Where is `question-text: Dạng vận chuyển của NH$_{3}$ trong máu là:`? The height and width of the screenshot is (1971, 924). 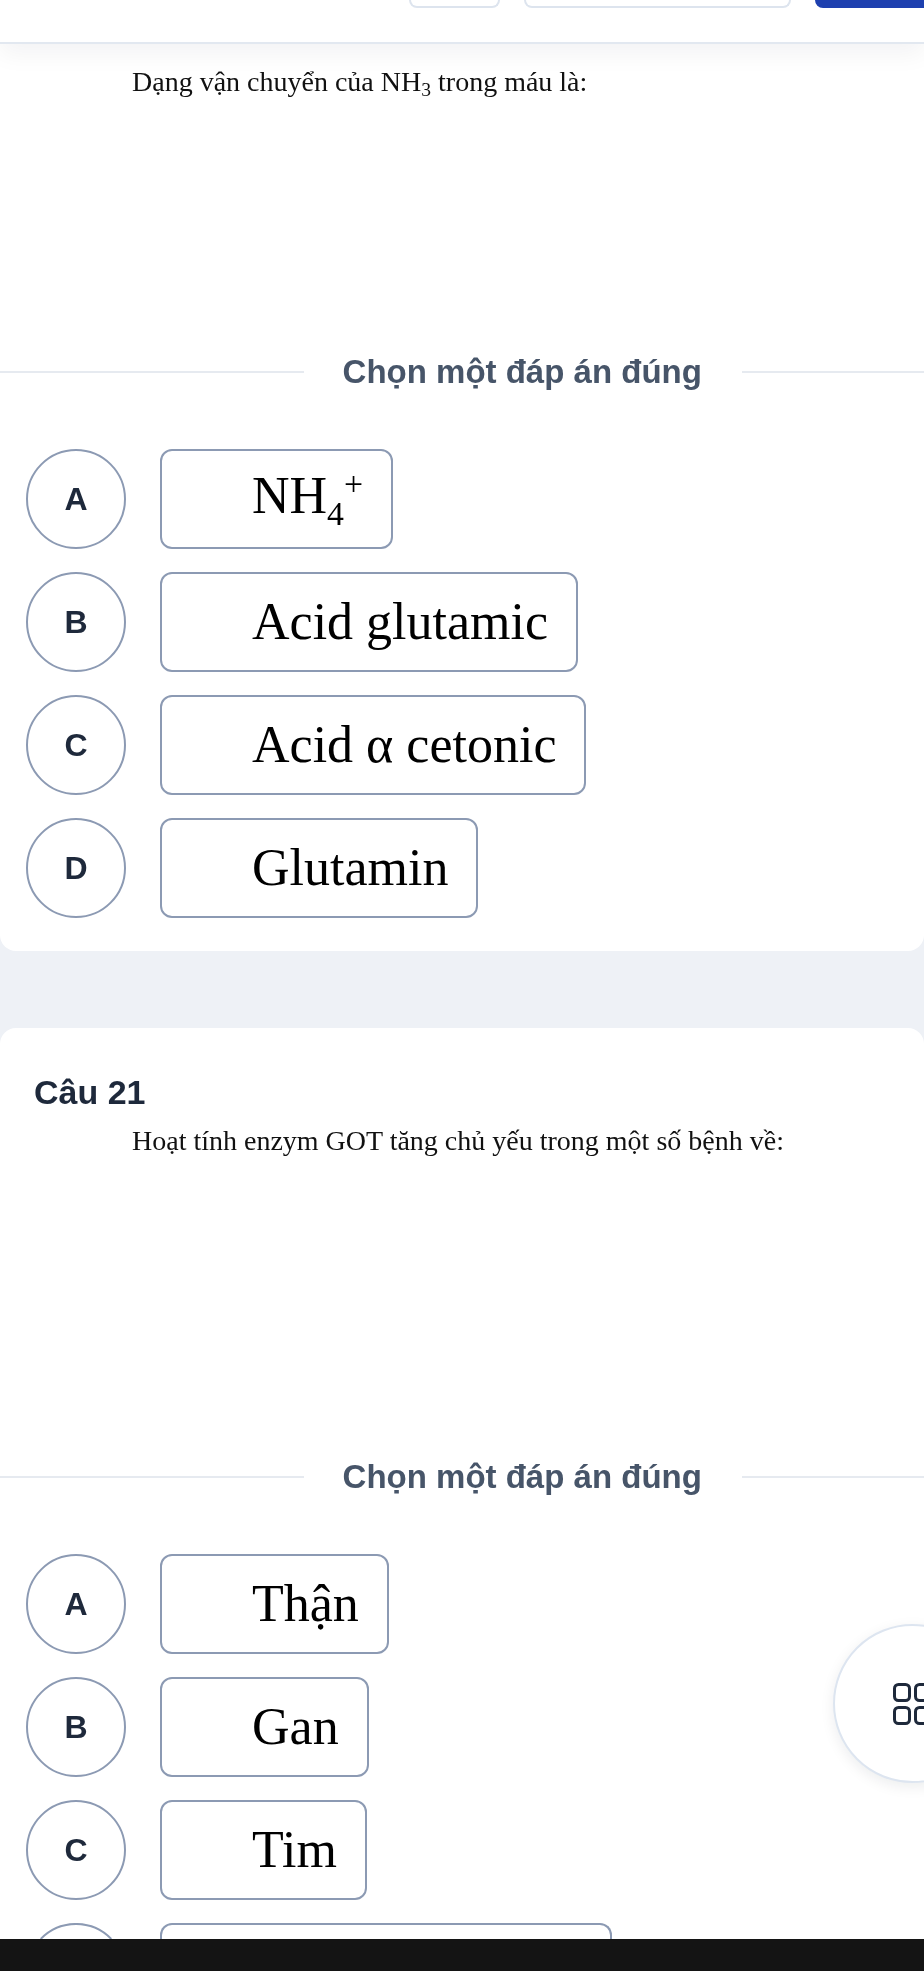
question-text: Dạng vận chuyển của NH$_{3}$ trong máu là: is located at coordinates (360, 82).